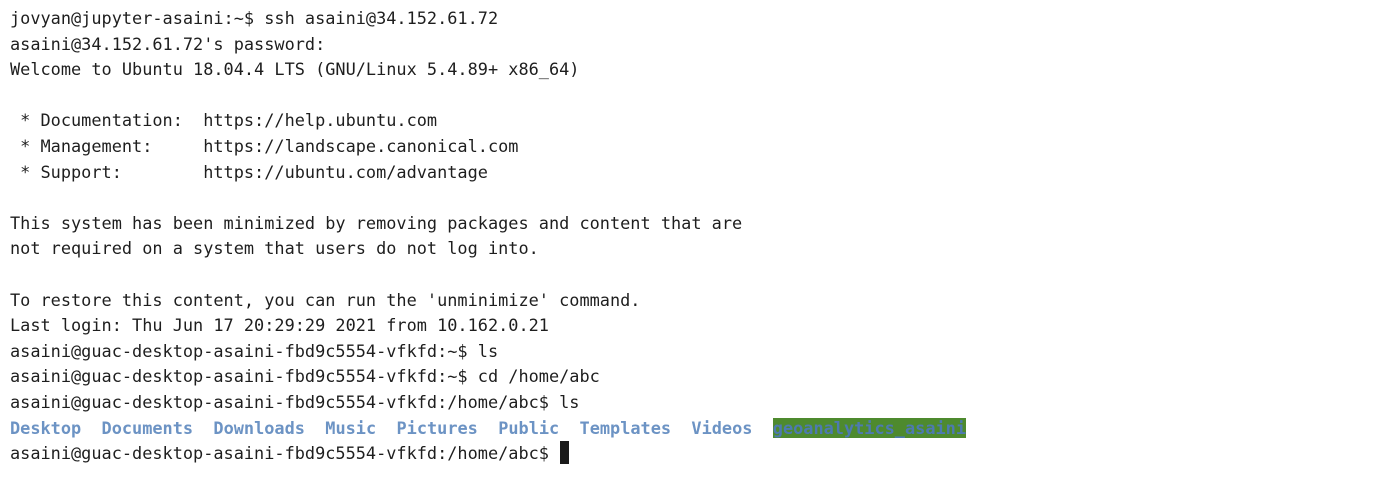  What do you see at coordinates (224, 120) in the screenshot?
I see `terminal-line-documentation: * Documentation: https://help.ubuntu.com` at bounding box center [224, 120].